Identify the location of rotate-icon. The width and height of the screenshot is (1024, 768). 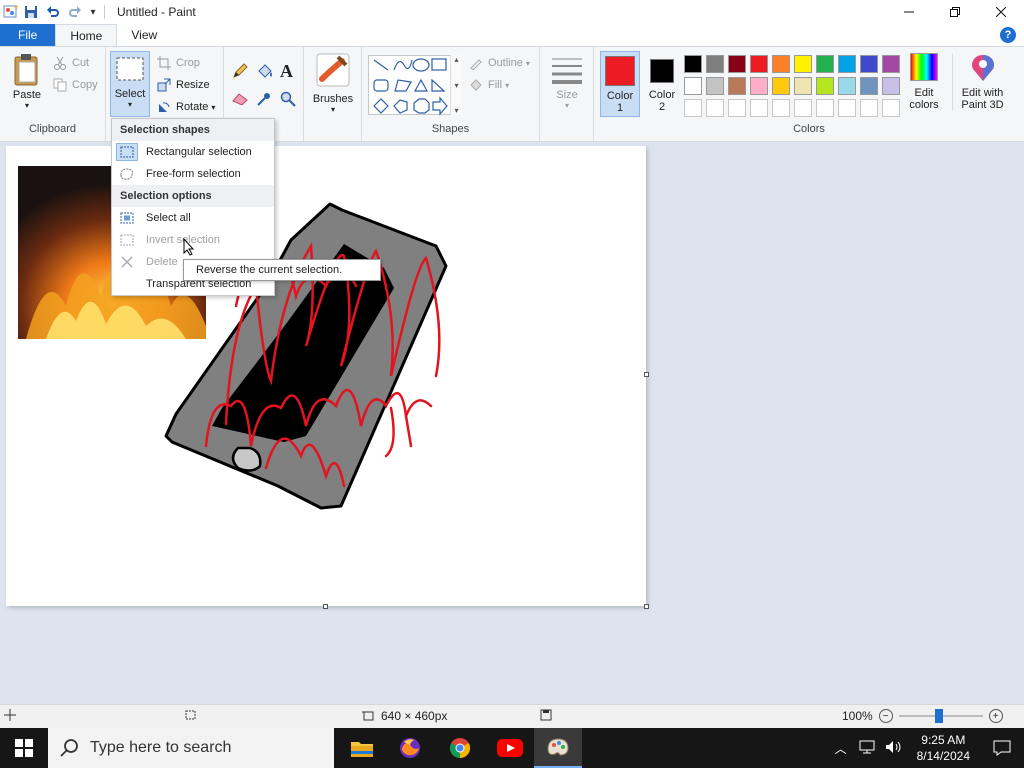
(164, 107).